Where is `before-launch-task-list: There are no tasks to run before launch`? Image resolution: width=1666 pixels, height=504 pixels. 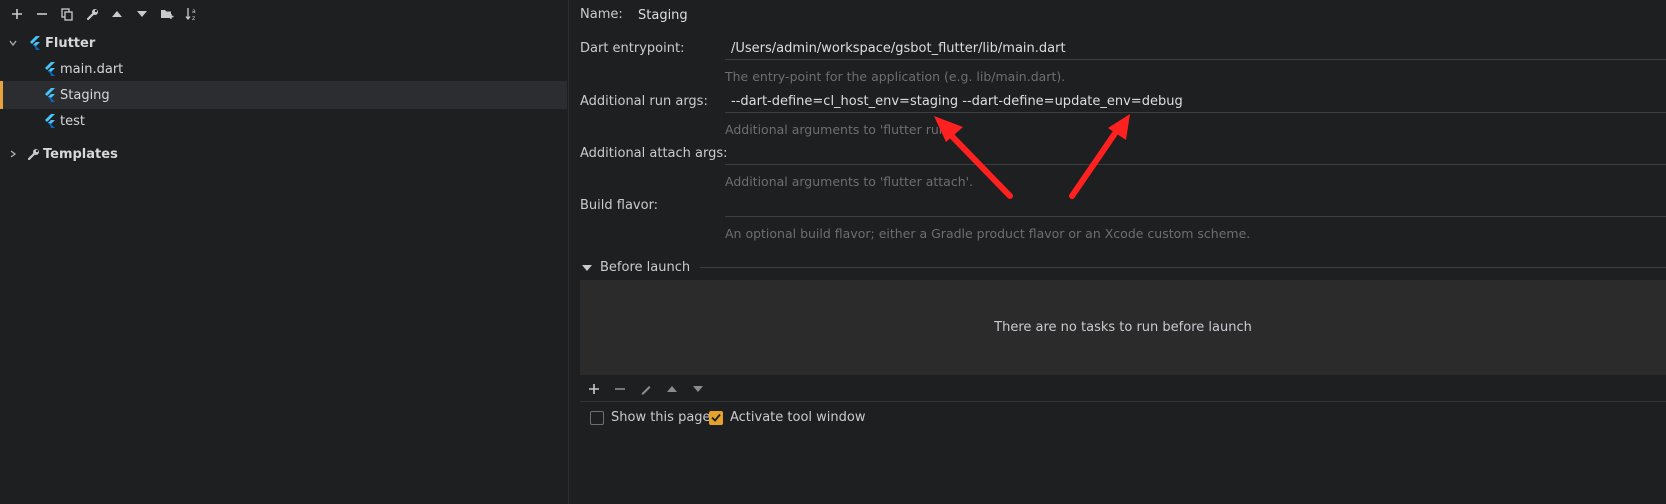
before-launch-task-list: There are no tasks to run before launch is located at coordinates (1123, 327).